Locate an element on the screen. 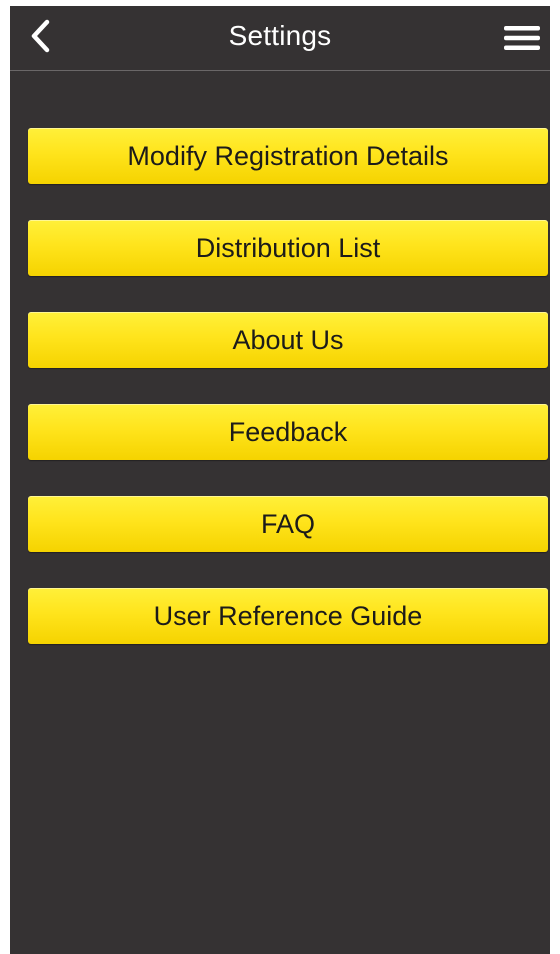 Image resolution: width=560 pixels, height=954 pixels. feedback-button: Feedback is located at coordinates (288, 432).